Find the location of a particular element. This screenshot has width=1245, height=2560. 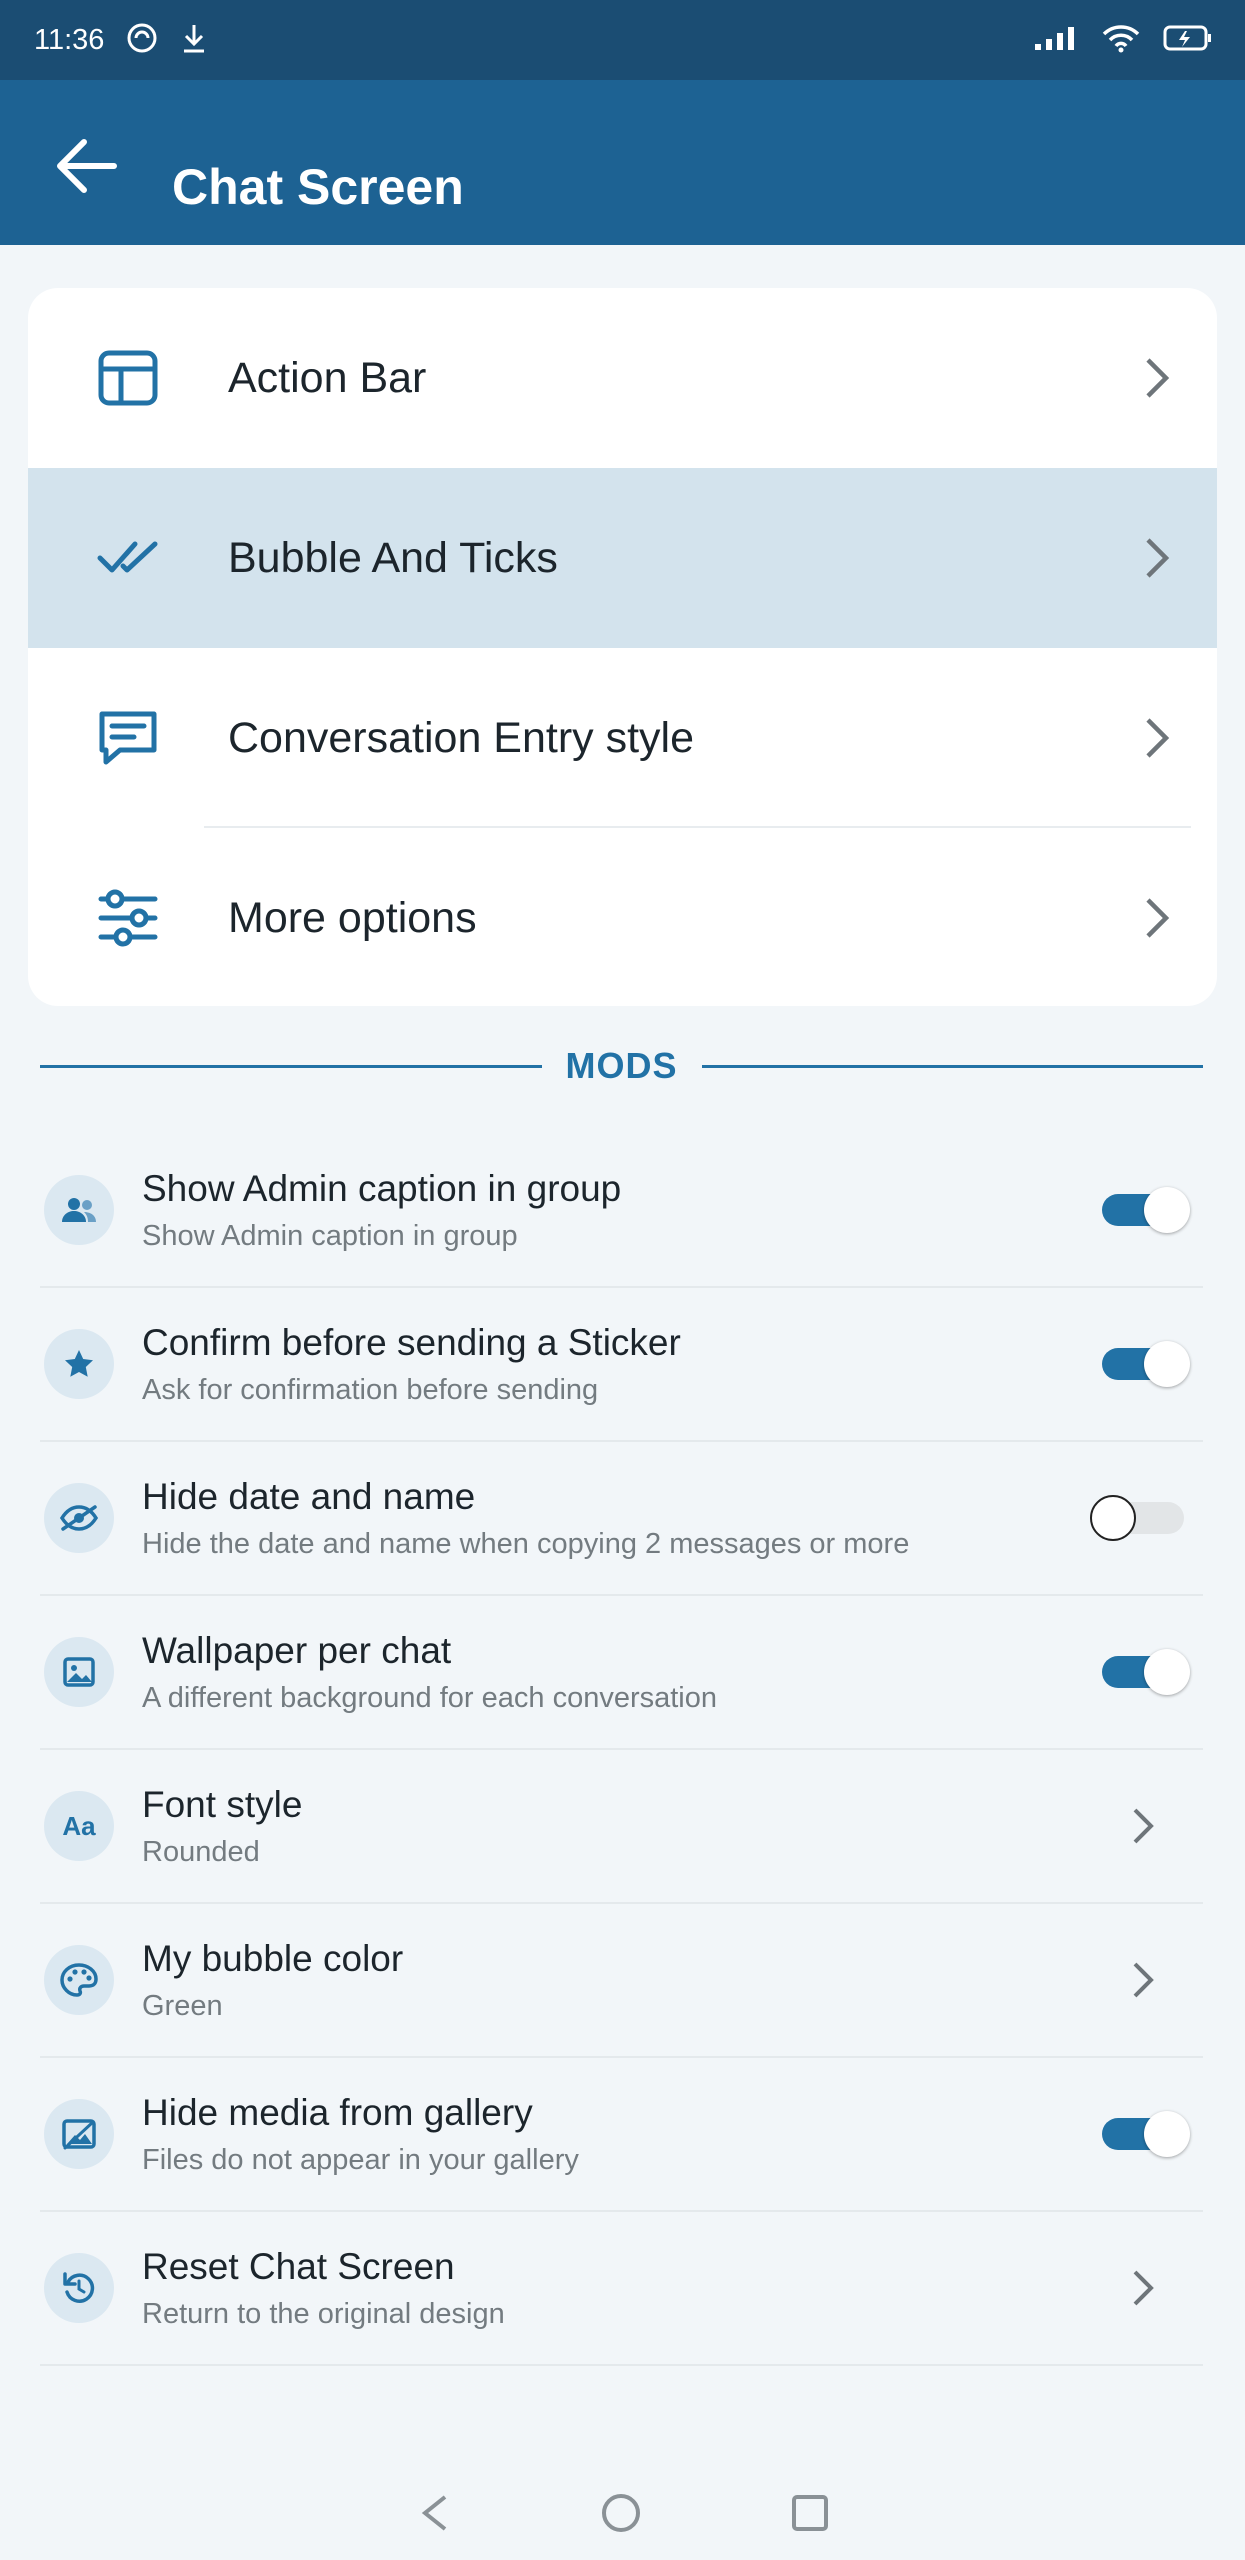

image-icon is located at coordinates (79, 1672).